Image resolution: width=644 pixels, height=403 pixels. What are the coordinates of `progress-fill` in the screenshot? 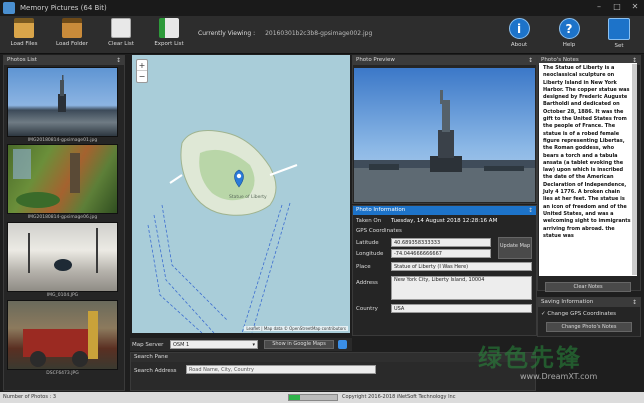 It's located at (294, 397).